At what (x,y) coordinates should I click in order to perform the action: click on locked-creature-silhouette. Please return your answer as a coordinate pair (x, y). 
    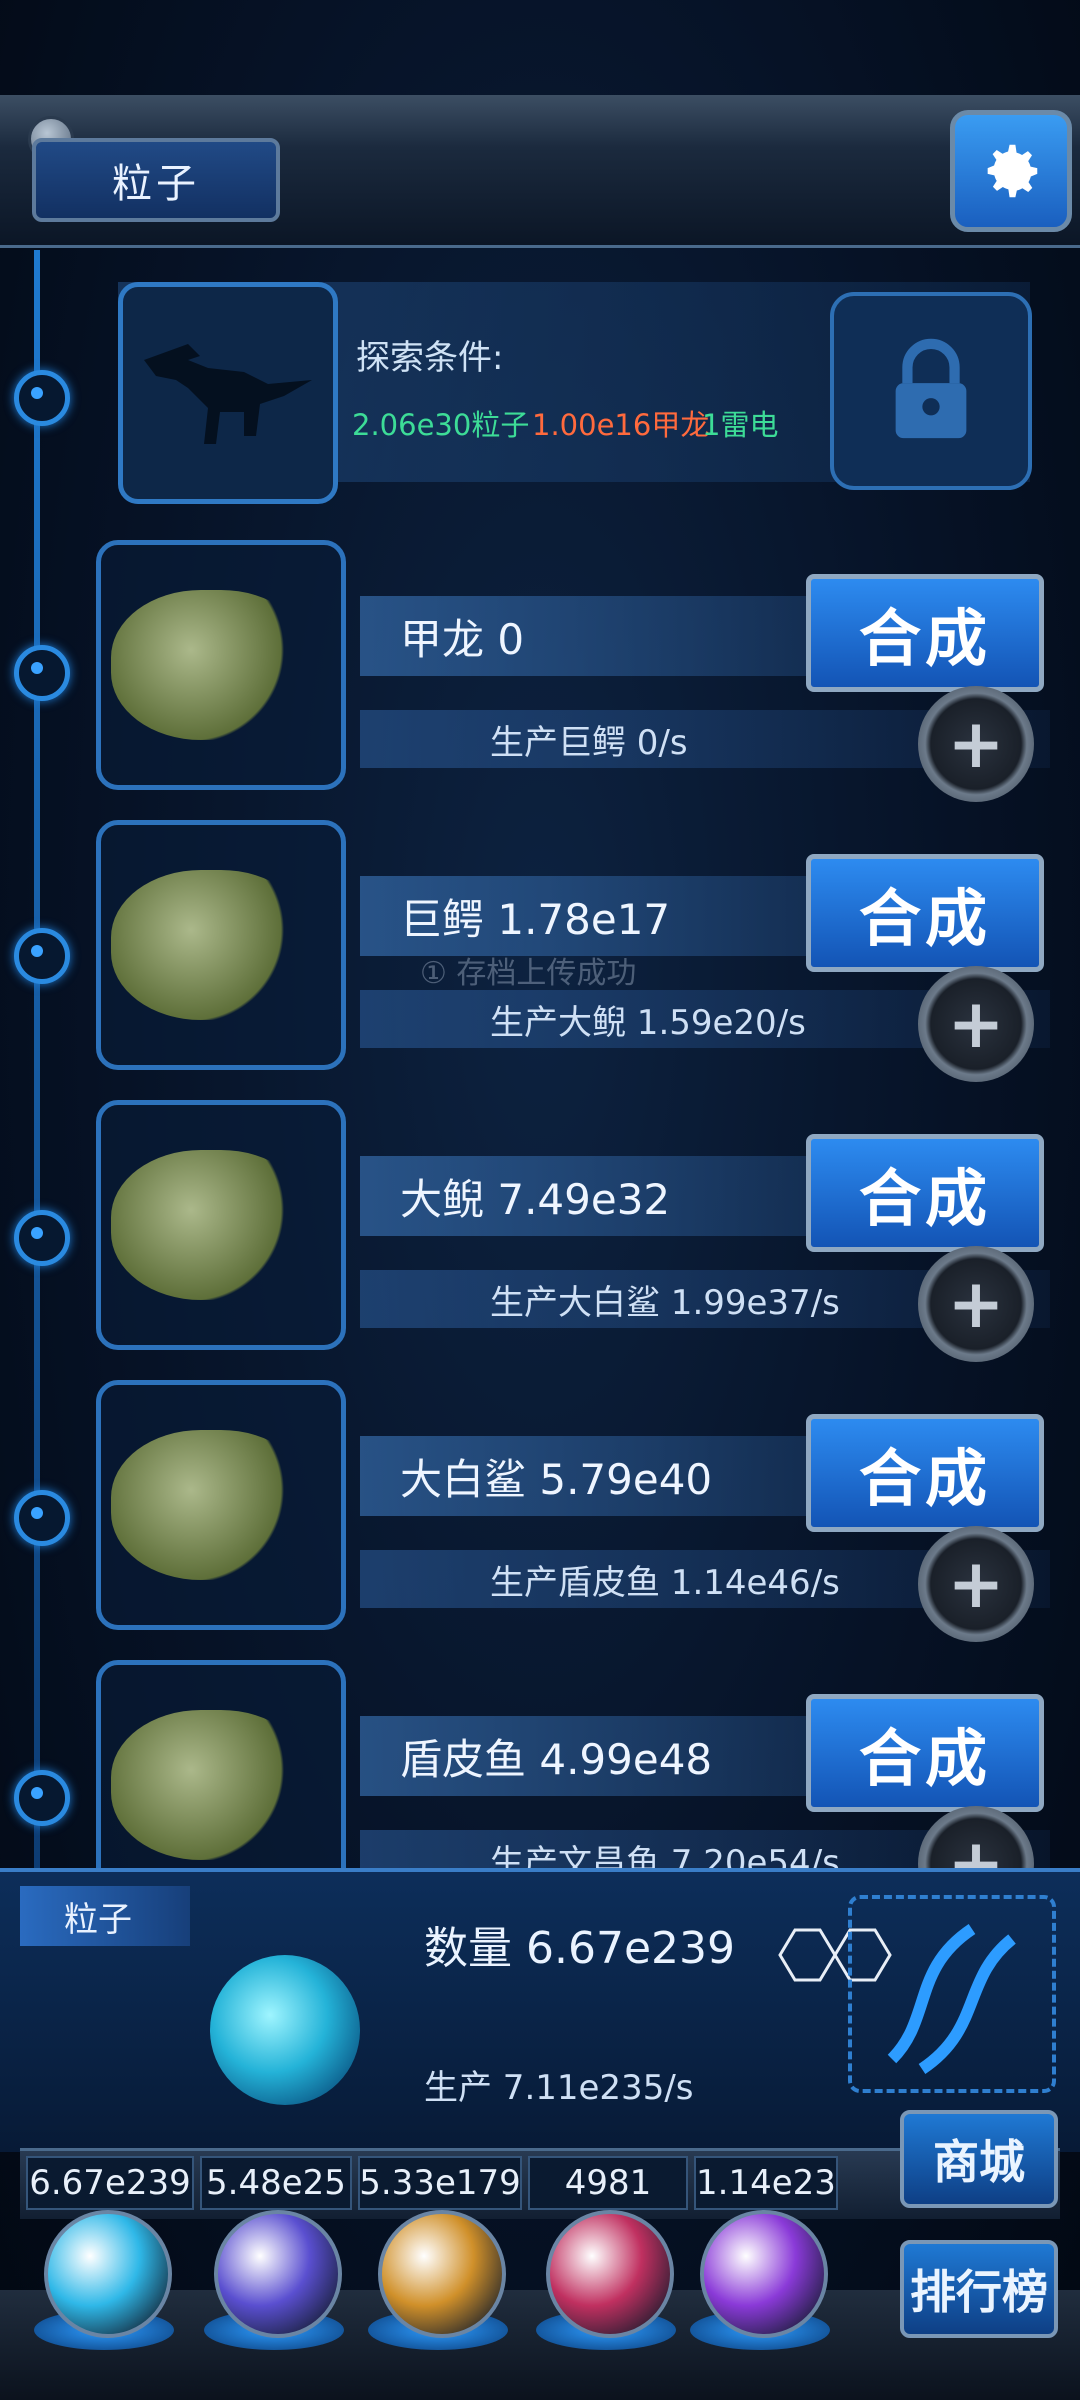
    Looking at the image, I should click on (228, 393).